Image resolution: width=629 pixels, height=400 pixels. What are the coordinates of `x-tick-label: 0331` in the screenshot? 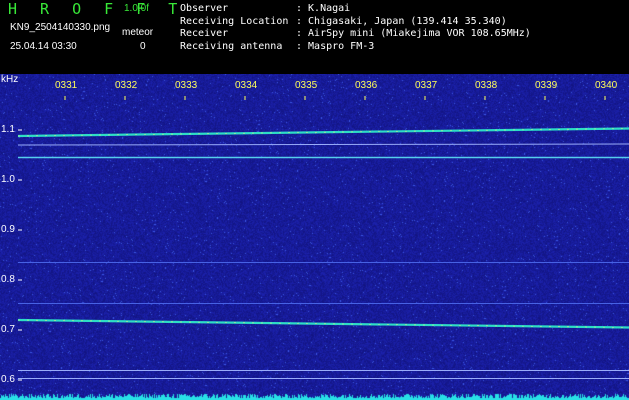 It's located at (66, 85).